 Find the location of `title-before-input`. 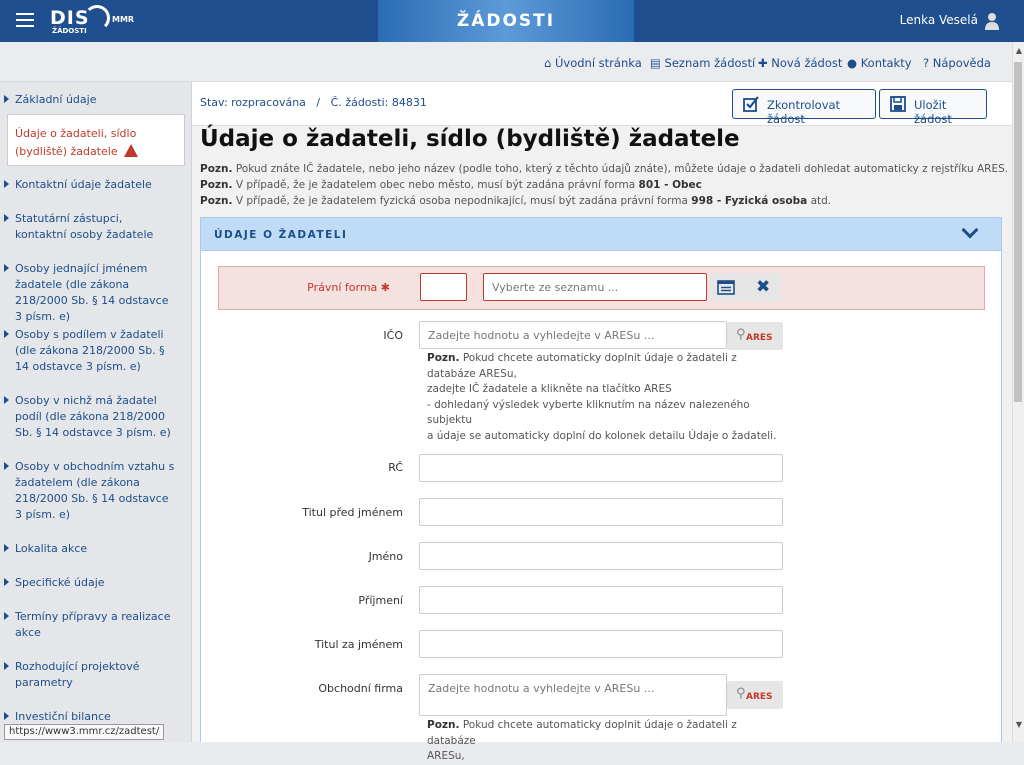

title-before-input is located at coordinates (601, 512).